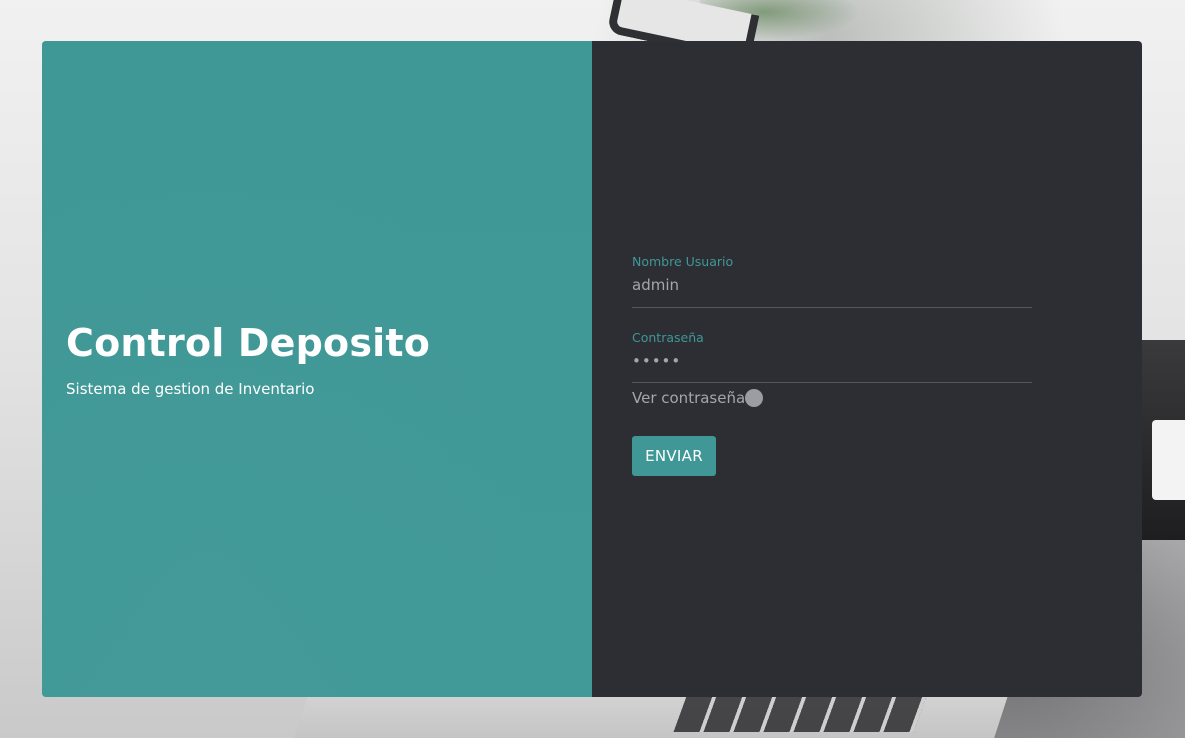 This screenshot has width=1185, height=738. I want to click on show-password-label: Ver contraseña, so click(688, 398).